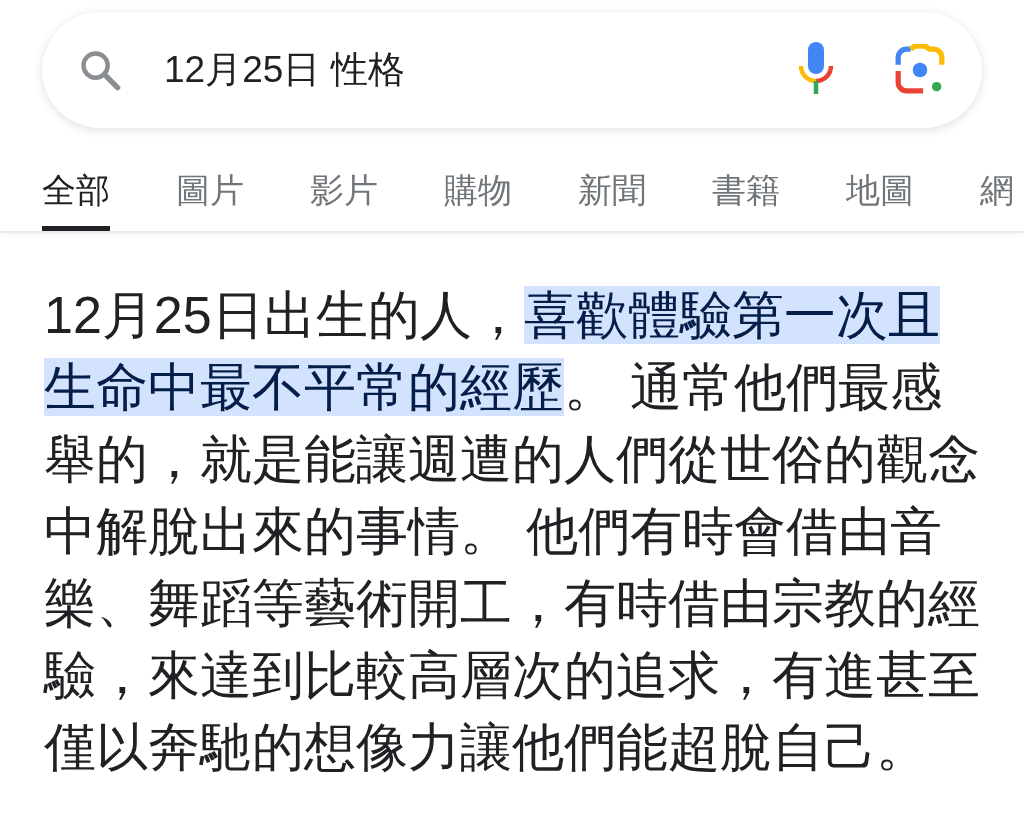  I want to click on search-field: 12月25日 性格, so click(480, 70).